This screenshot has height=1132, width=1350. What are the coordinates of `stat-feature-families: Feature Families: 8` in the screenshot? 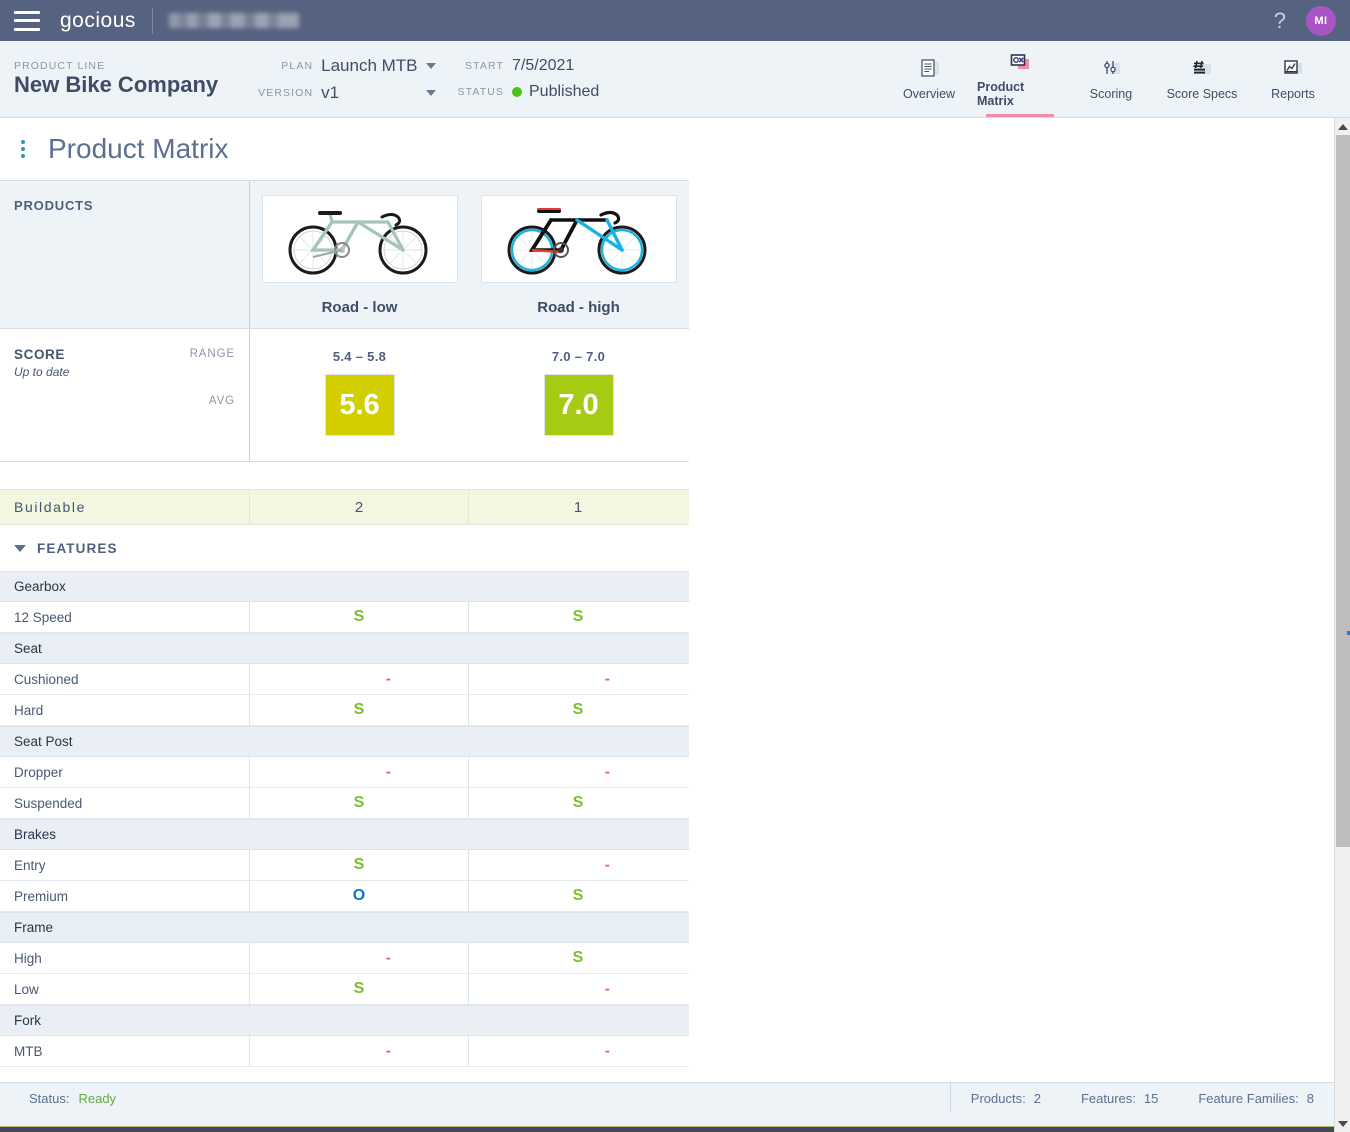 It's located at (1256, 1098).